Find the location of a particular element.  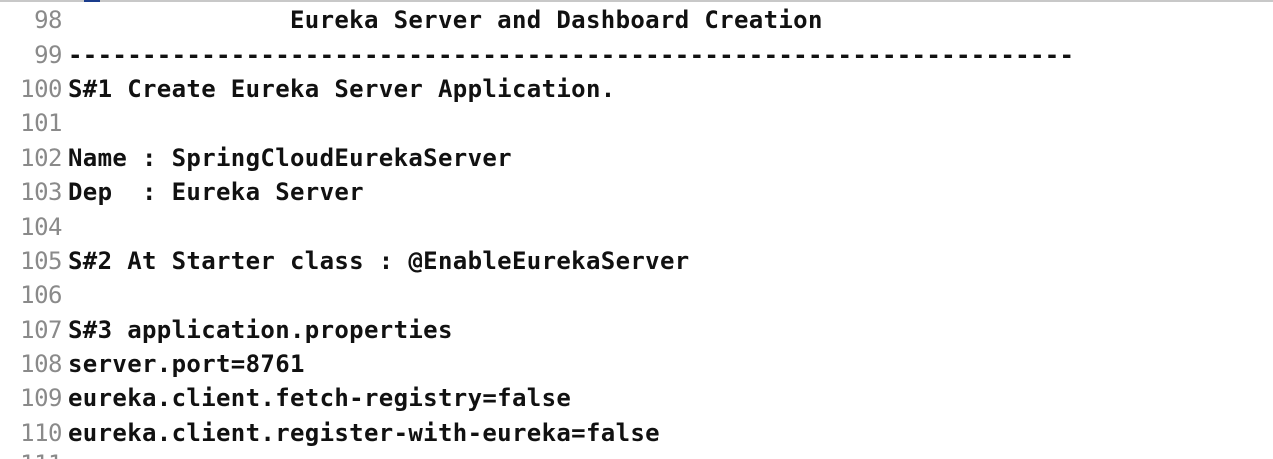

code-line: 101 is located at coordinates (636, 123).